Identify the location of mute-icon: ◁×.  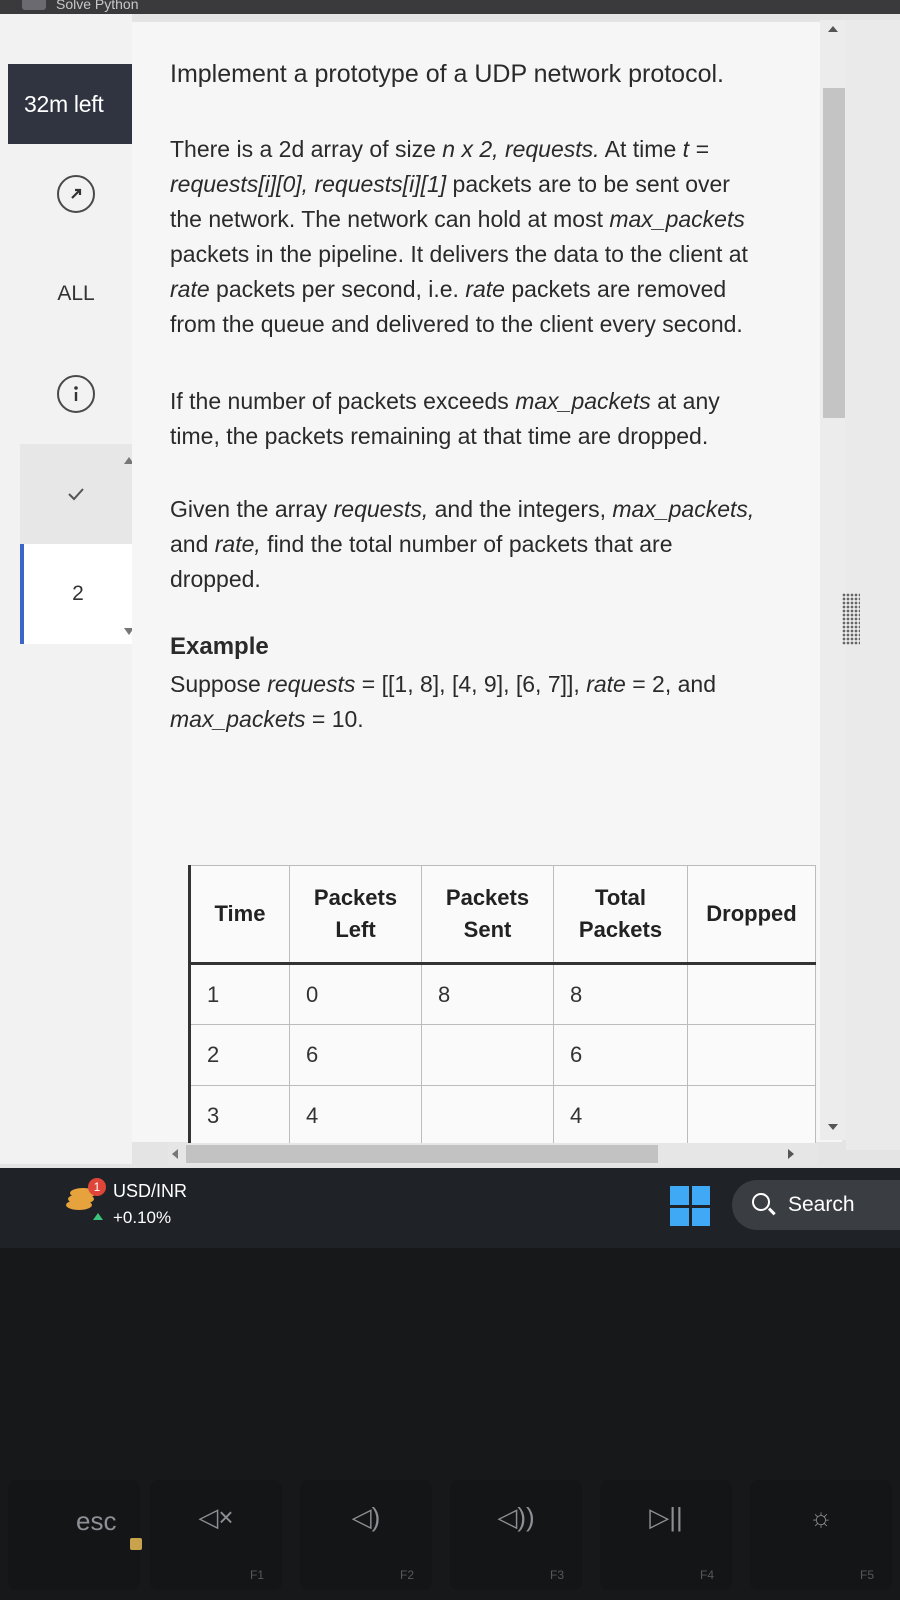
(216, 1517).